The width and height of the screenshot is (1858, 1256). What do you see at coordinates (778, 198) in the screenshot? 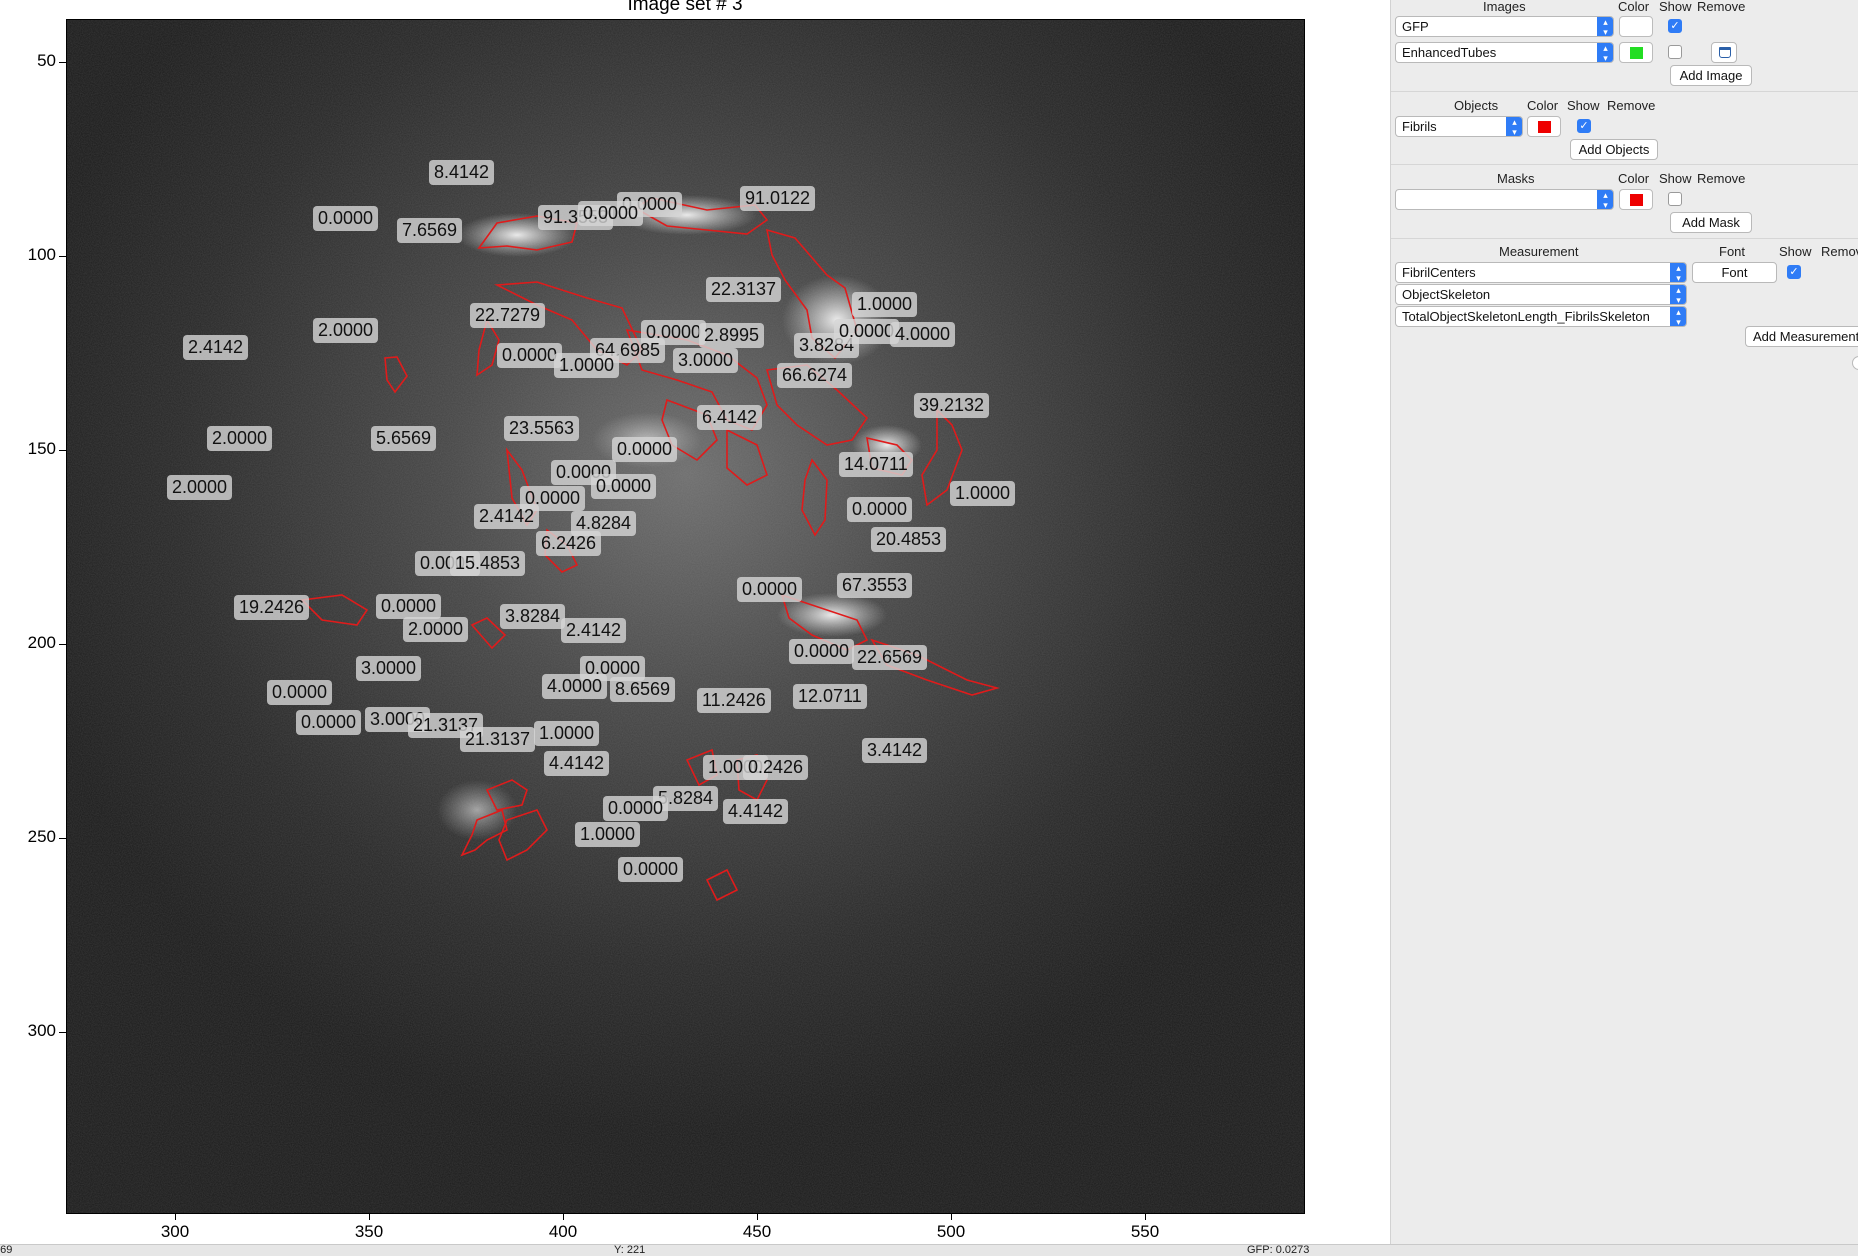
I see `measurement-label: 91.0122` at bounding box center [778, 198].